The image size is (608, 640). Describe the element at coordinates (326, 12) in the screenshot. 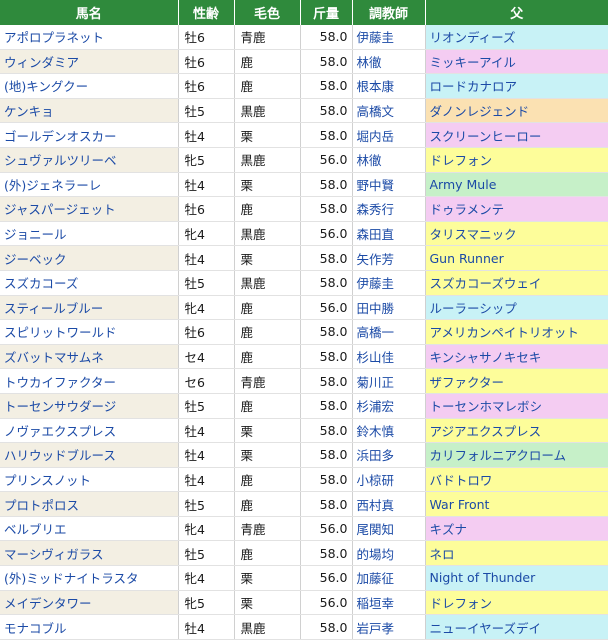

I see `column-header-weight: 斤量` at that location.